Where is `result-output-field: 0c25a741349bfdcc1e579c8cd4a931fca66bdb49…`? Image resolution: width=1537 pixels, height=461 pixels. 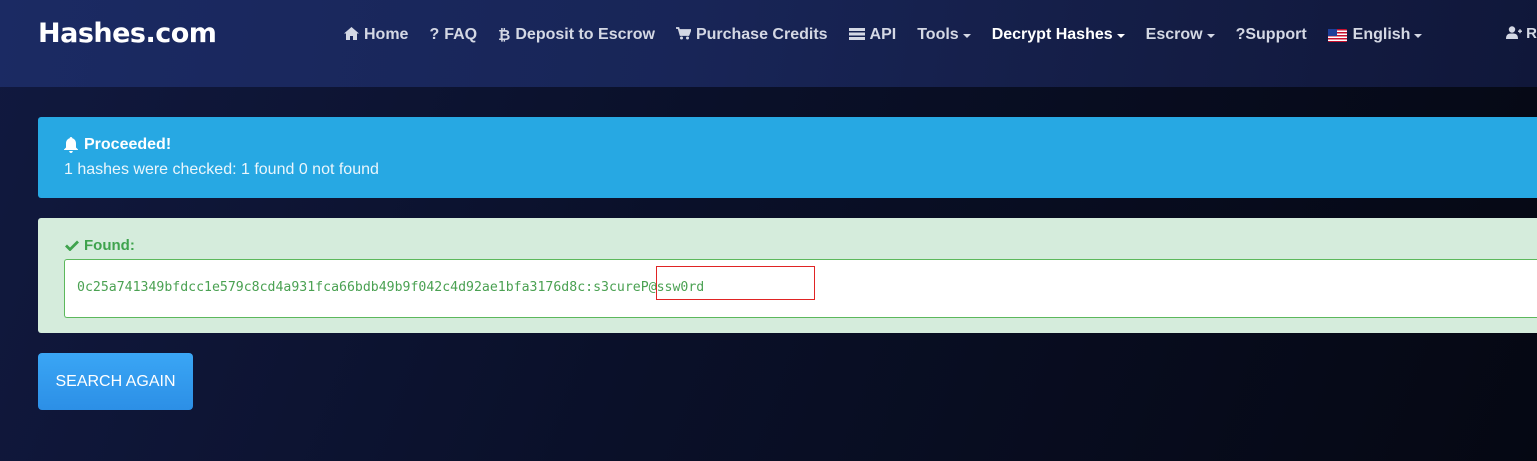
result-output-field: 0c25a741349bfdcc1e579c8cd4a931fca66bdb49… is located at coordinates (800, 288).